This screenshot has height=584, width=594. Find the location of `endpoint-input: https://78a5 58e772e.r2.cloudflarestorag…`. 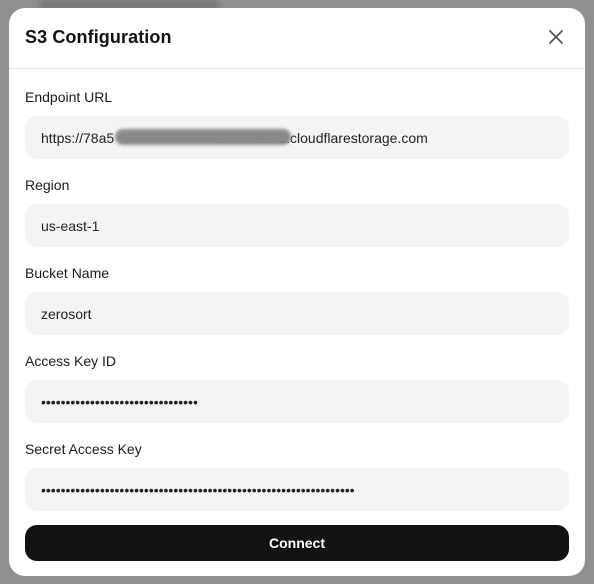

endpoint-input: https://78a5 58e772e.r2.cloudflarestorag… is located at coordinates (297, 137).